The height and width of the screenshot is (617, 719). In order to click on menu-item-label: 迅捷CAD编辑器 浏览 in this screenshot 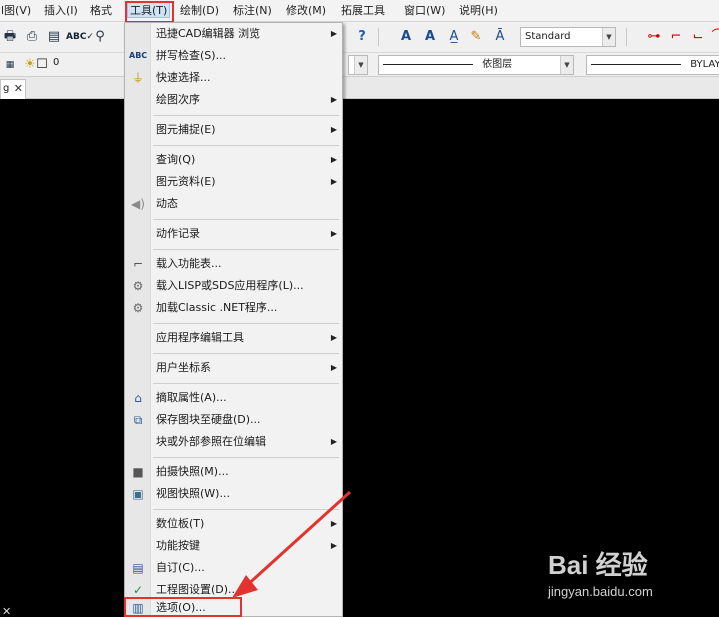, I will do `click(208, 33)`.